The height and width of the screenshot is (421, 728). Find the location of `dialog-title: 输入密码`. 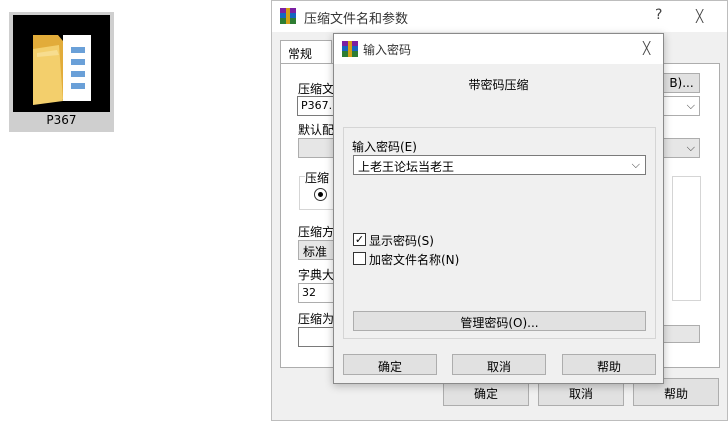

dialog-title: 输入密码 is located at coordinates (387, 50).